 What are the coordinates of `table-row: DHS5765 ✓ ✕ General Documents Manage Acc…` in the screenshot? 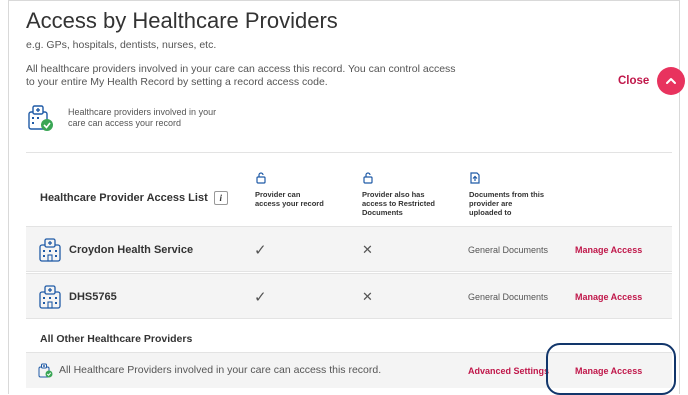 It's located at (349, 296).